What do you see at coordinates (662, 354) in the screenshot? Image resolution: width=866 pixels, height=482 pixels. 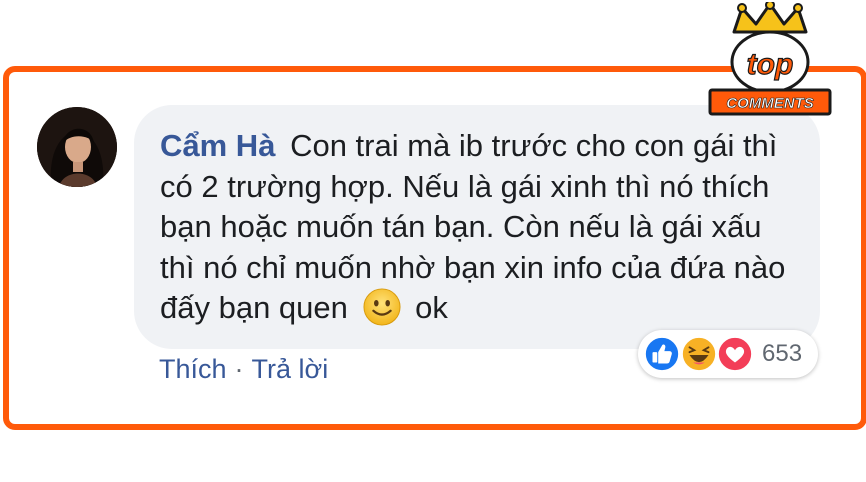 I see `like-icon` at bounding box center [662, 354].